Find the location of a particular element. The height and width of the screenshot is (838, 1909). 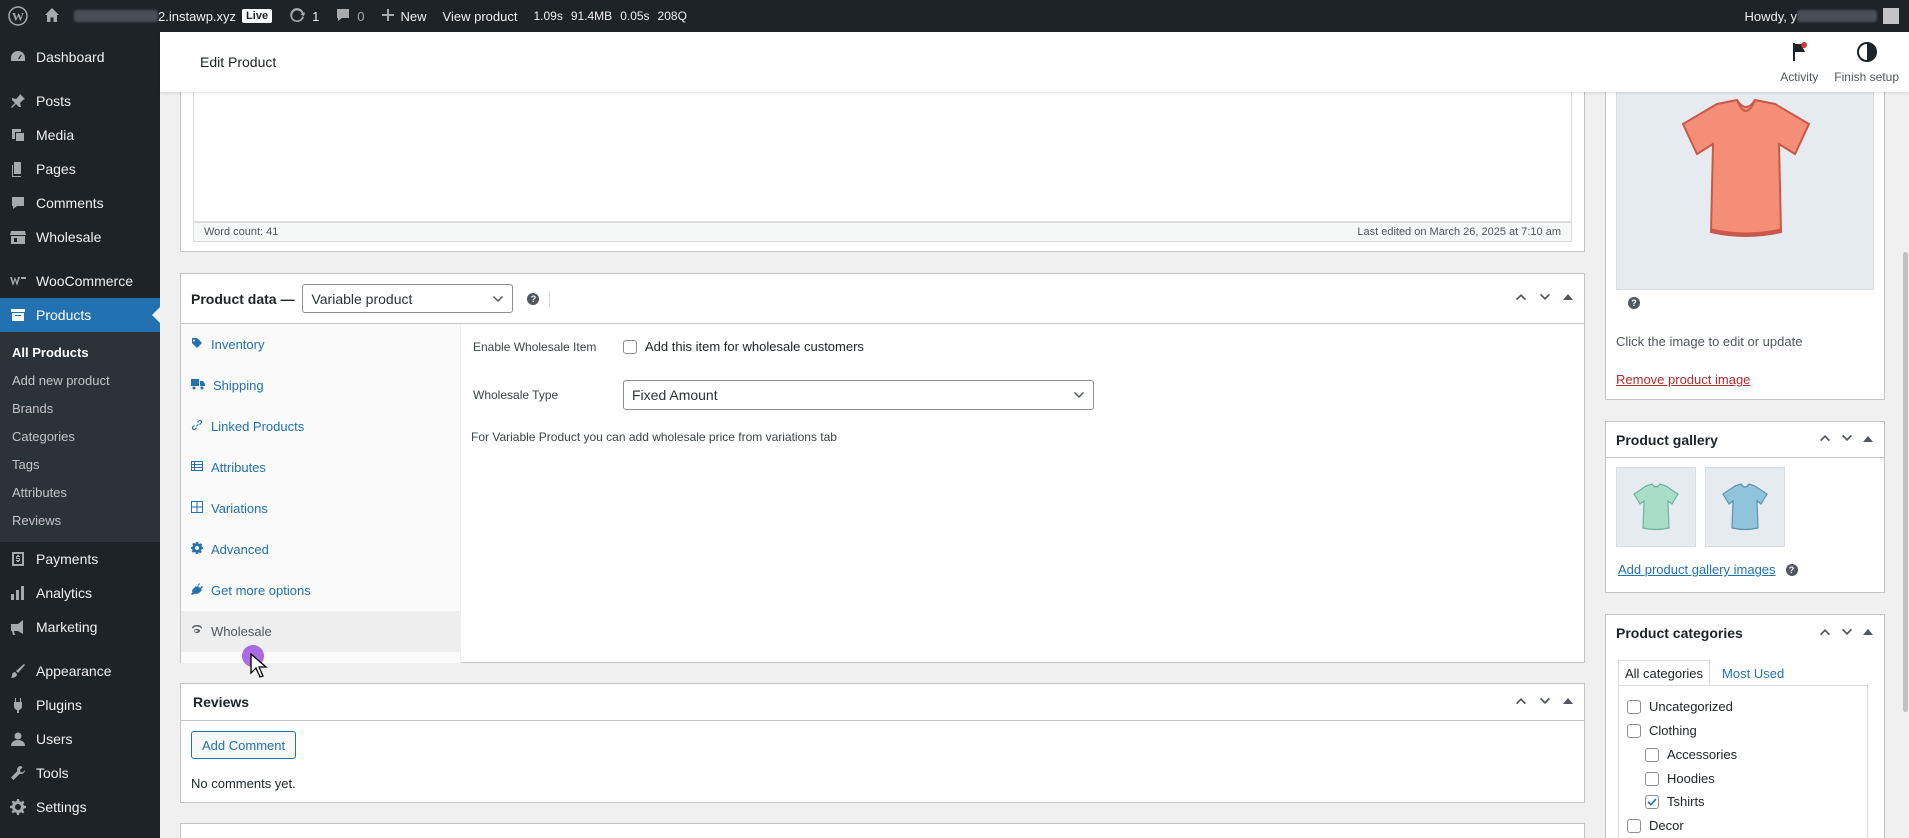

menu-label: Posts is located at coordinates (54, 101).